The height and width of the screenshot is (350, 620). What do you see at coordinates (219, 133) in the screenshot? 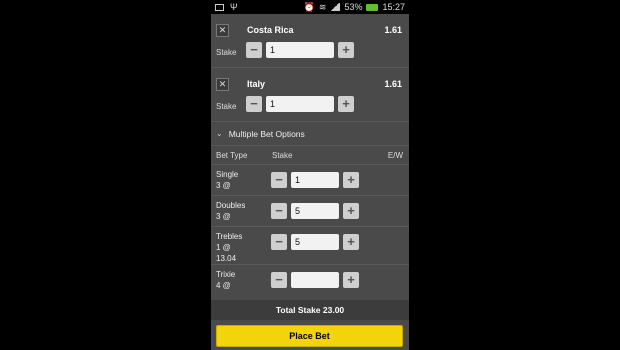
I see `chevron-down-icon: ⌄` at bounding box center [219, 133].